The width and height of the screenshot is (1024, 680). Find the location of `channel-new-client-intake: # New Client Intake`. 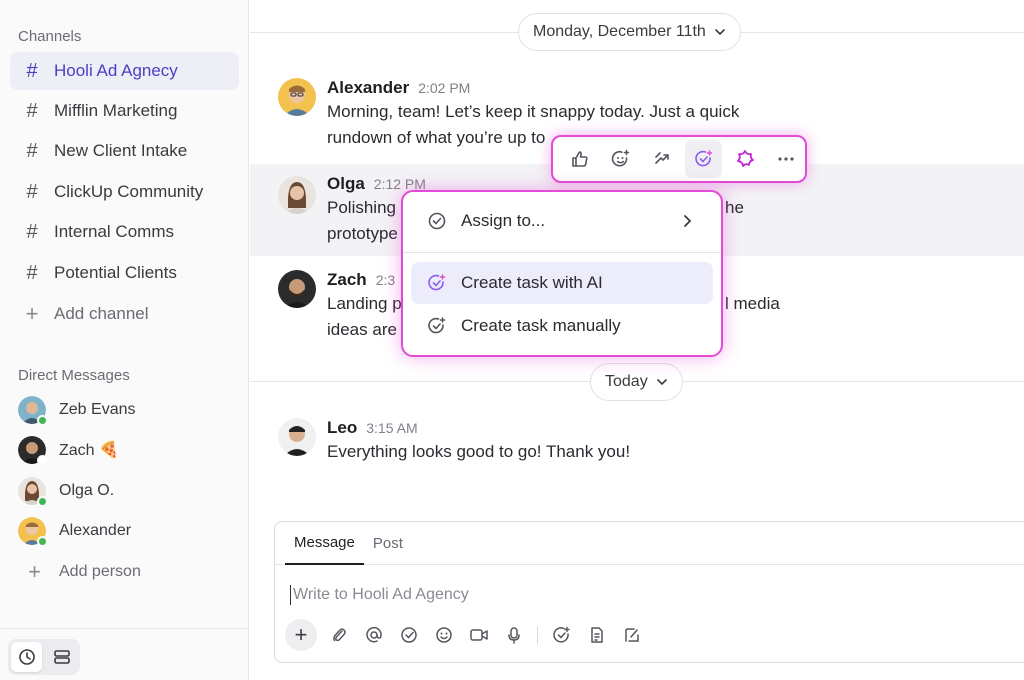

channel-new-client-intake: # New Client Intake is located at coordinates (124, 151).